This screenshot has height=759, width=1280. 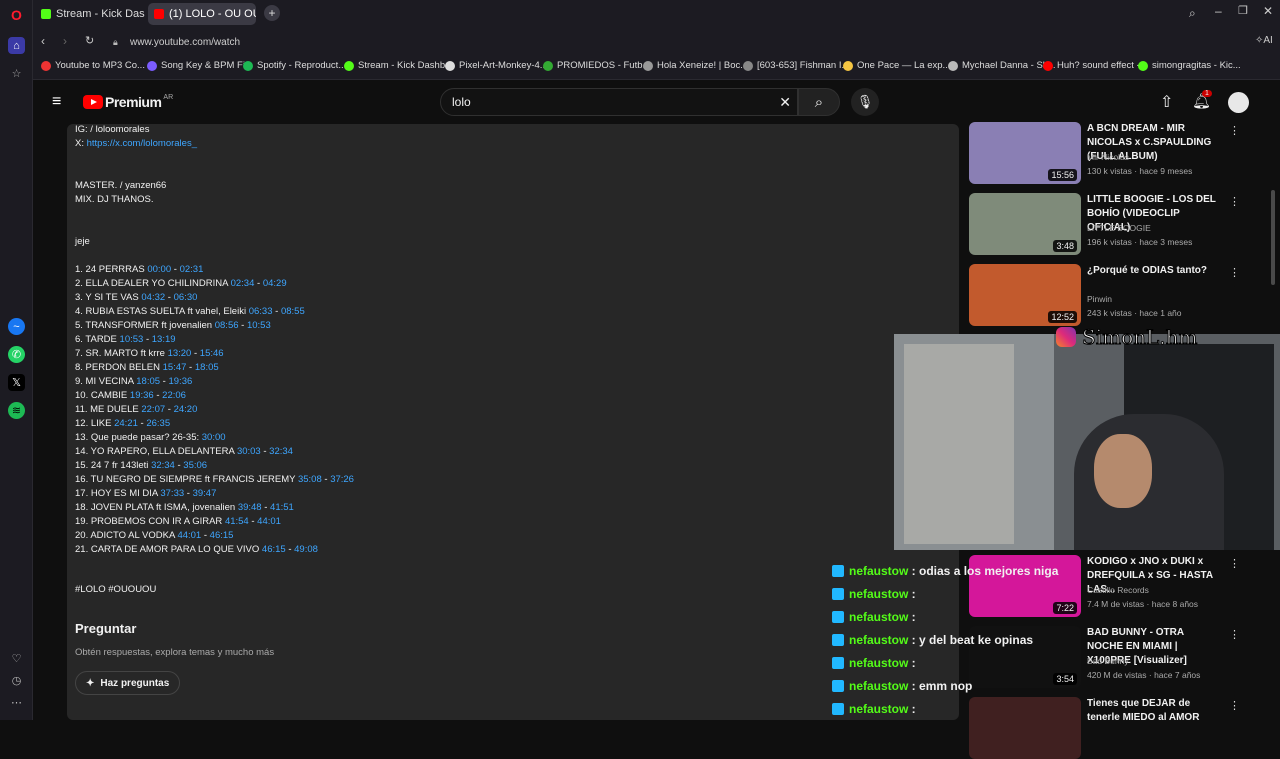 I want to click on timestamp-link: 06:30, so click(x=186, y=297).